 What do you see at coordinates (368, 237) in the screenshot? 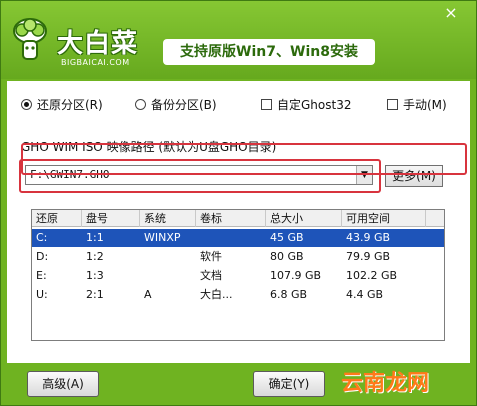
I see `cell-free: 43.9 GB` at bounding box center [368, 237].